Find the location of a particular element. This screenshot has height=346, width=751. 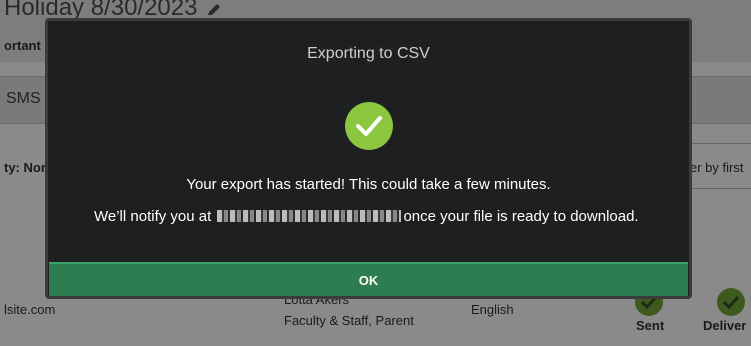

row-language: English is located at coordinates (492, 309).